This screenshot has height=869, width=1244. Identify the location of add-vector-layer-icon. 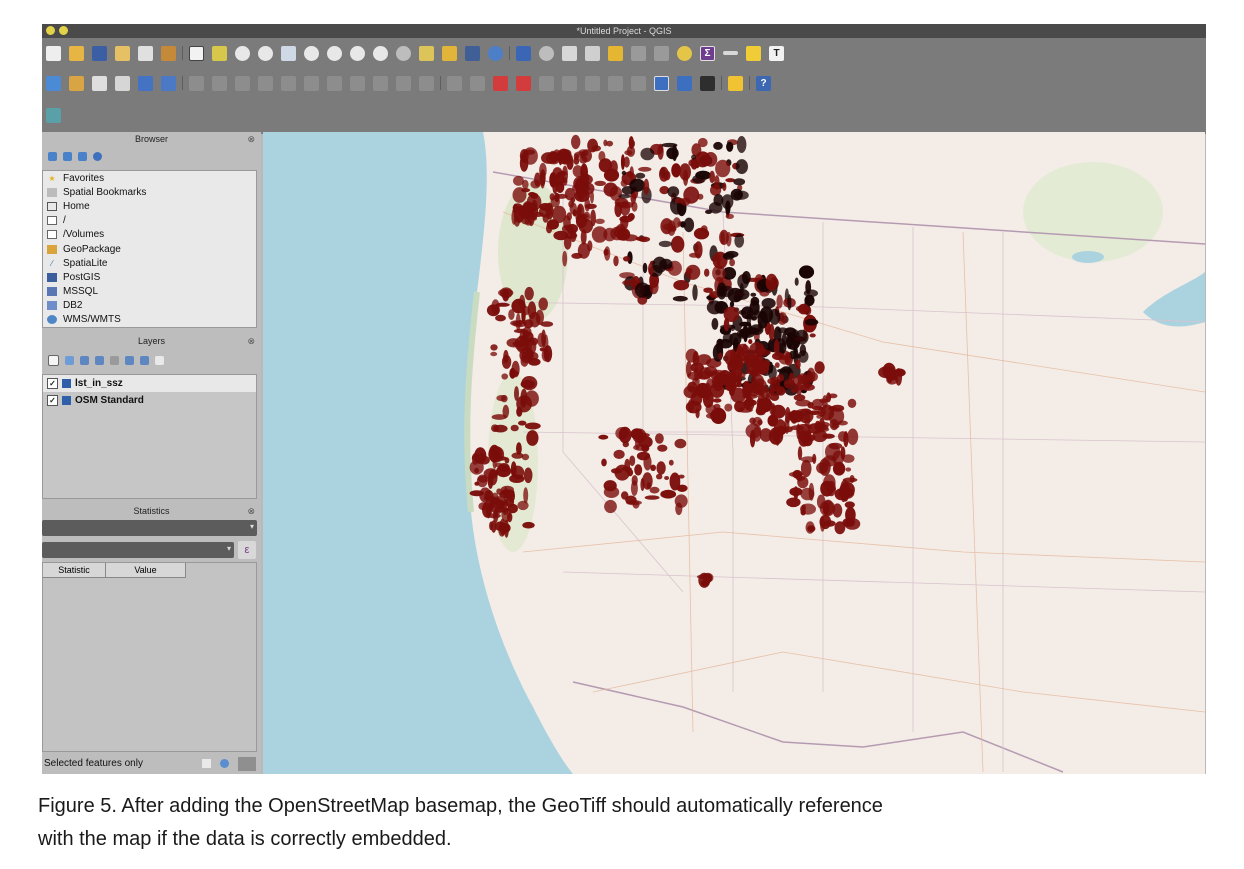
(53, 83).